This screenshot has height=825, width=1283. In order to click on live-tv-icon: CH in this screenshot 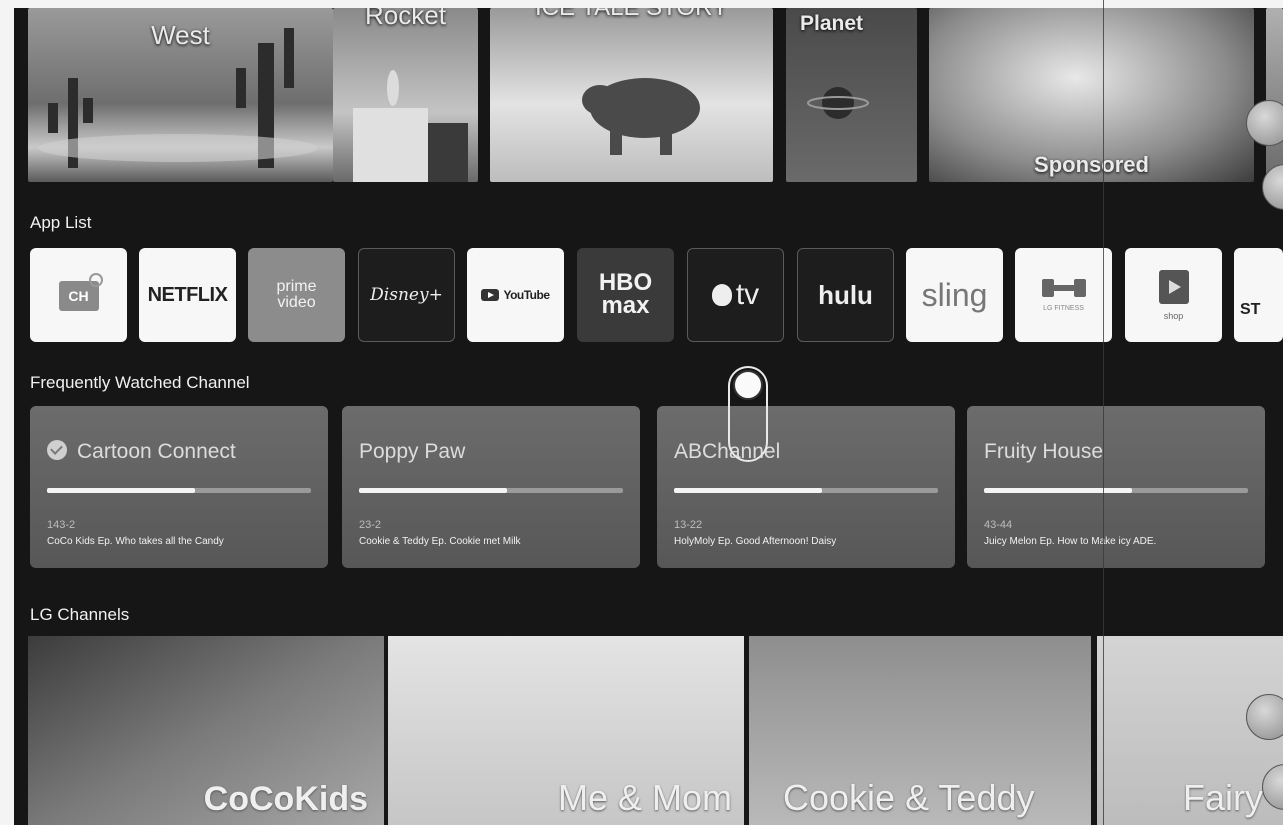, I will do `click(79, 295)`.